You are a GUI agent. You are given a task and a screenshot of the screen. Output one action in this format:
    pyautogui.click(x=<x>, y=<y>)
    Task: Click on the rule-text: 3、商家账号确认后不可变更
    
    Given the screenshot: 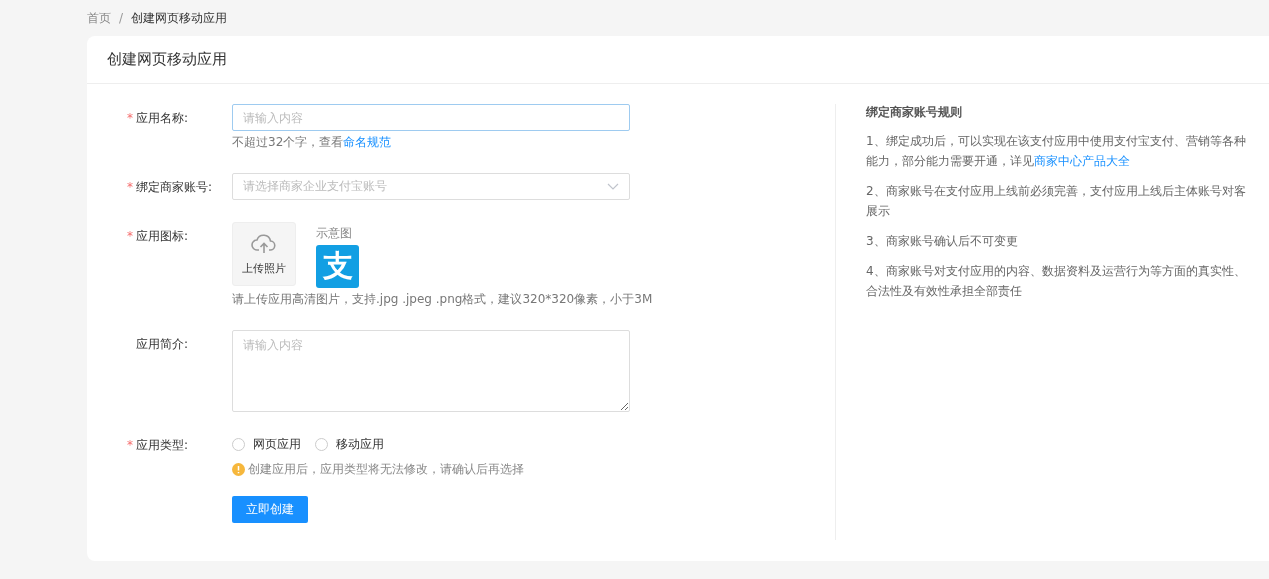 What is the action you would take?
    pyautogui.click(x=942, y=241)
    